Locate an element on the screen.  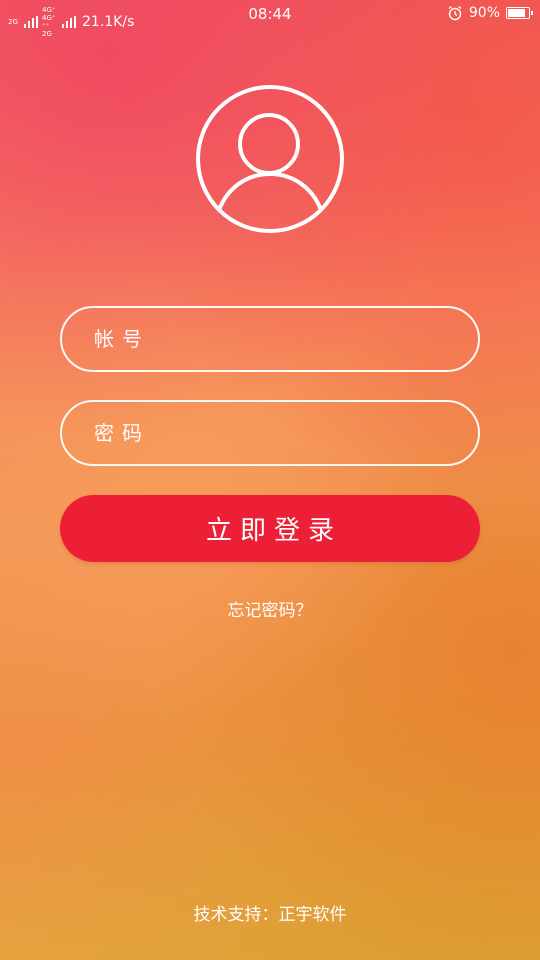
user-avatar-icon is located at coordinates (270, 159).